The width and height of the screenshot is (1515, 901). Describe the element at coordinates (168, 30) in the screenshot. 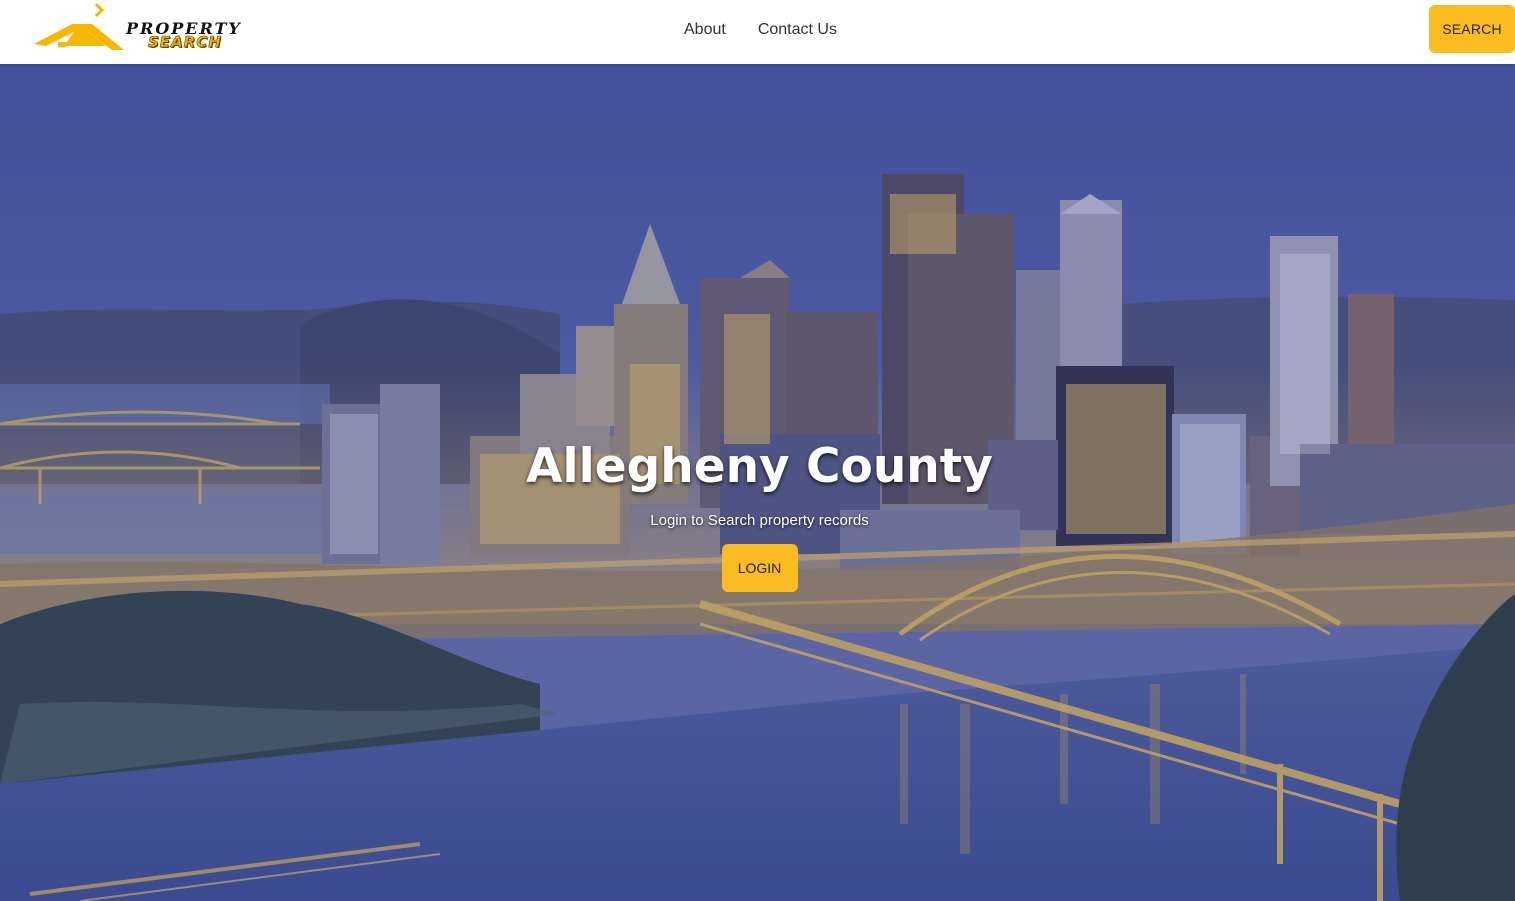

I see `property-search-logo: PROPERTY SEARCH` at that location.